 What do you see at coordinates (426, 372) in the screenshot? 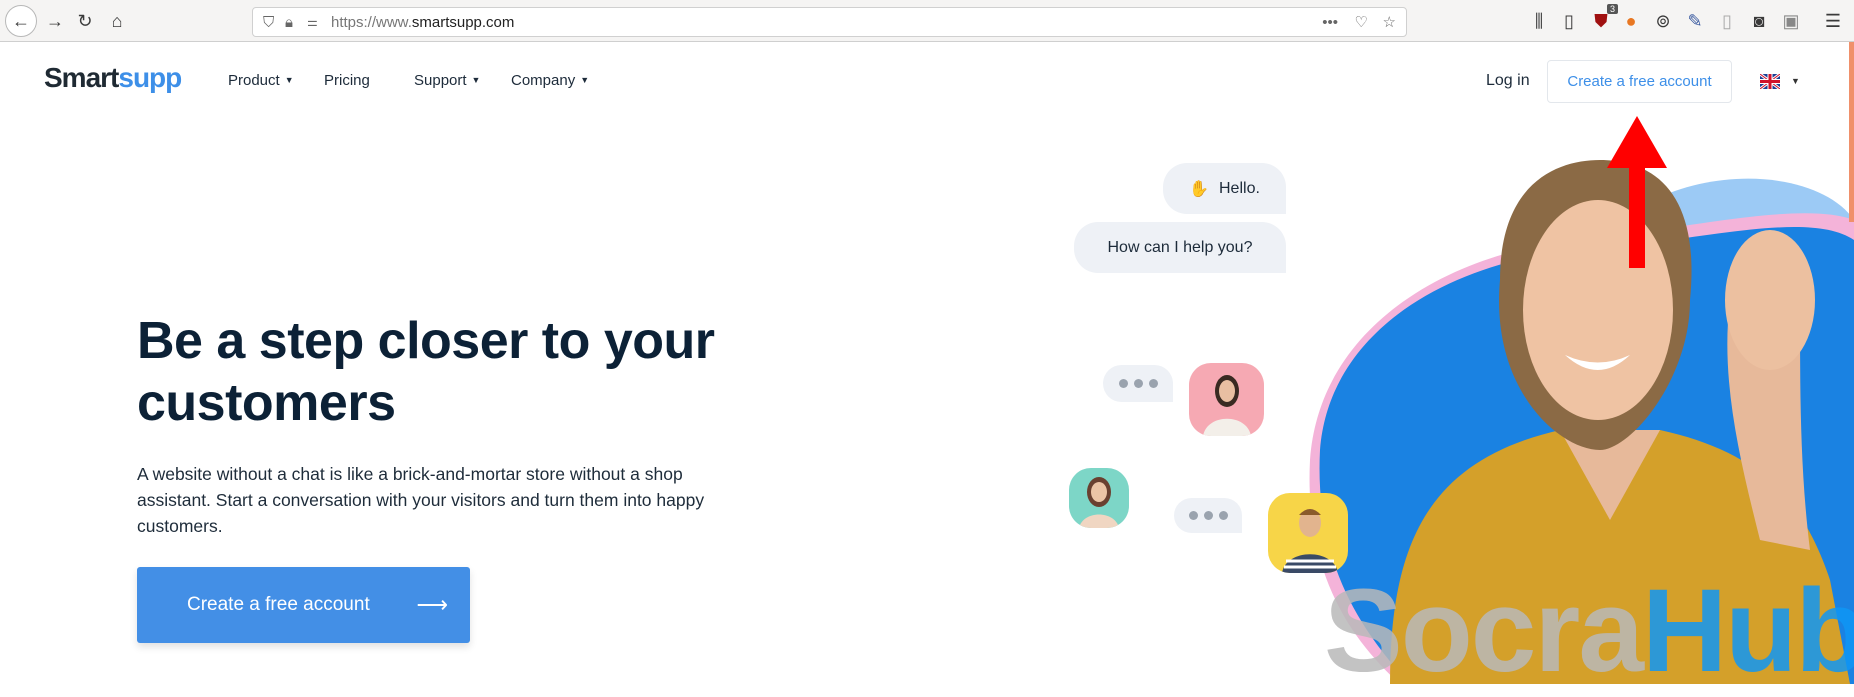
I see `hero-title: Be a step closer to your customers` at bounding box center [426, 372].